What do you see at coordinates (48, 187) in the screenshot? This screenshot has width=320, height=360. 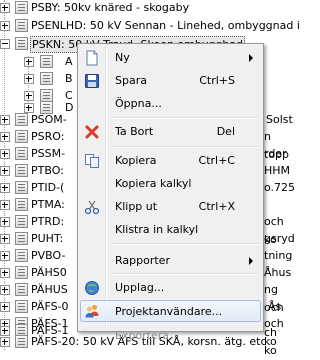 I see `tree-row-label: PTID-(` at bounding box center [48, 187].